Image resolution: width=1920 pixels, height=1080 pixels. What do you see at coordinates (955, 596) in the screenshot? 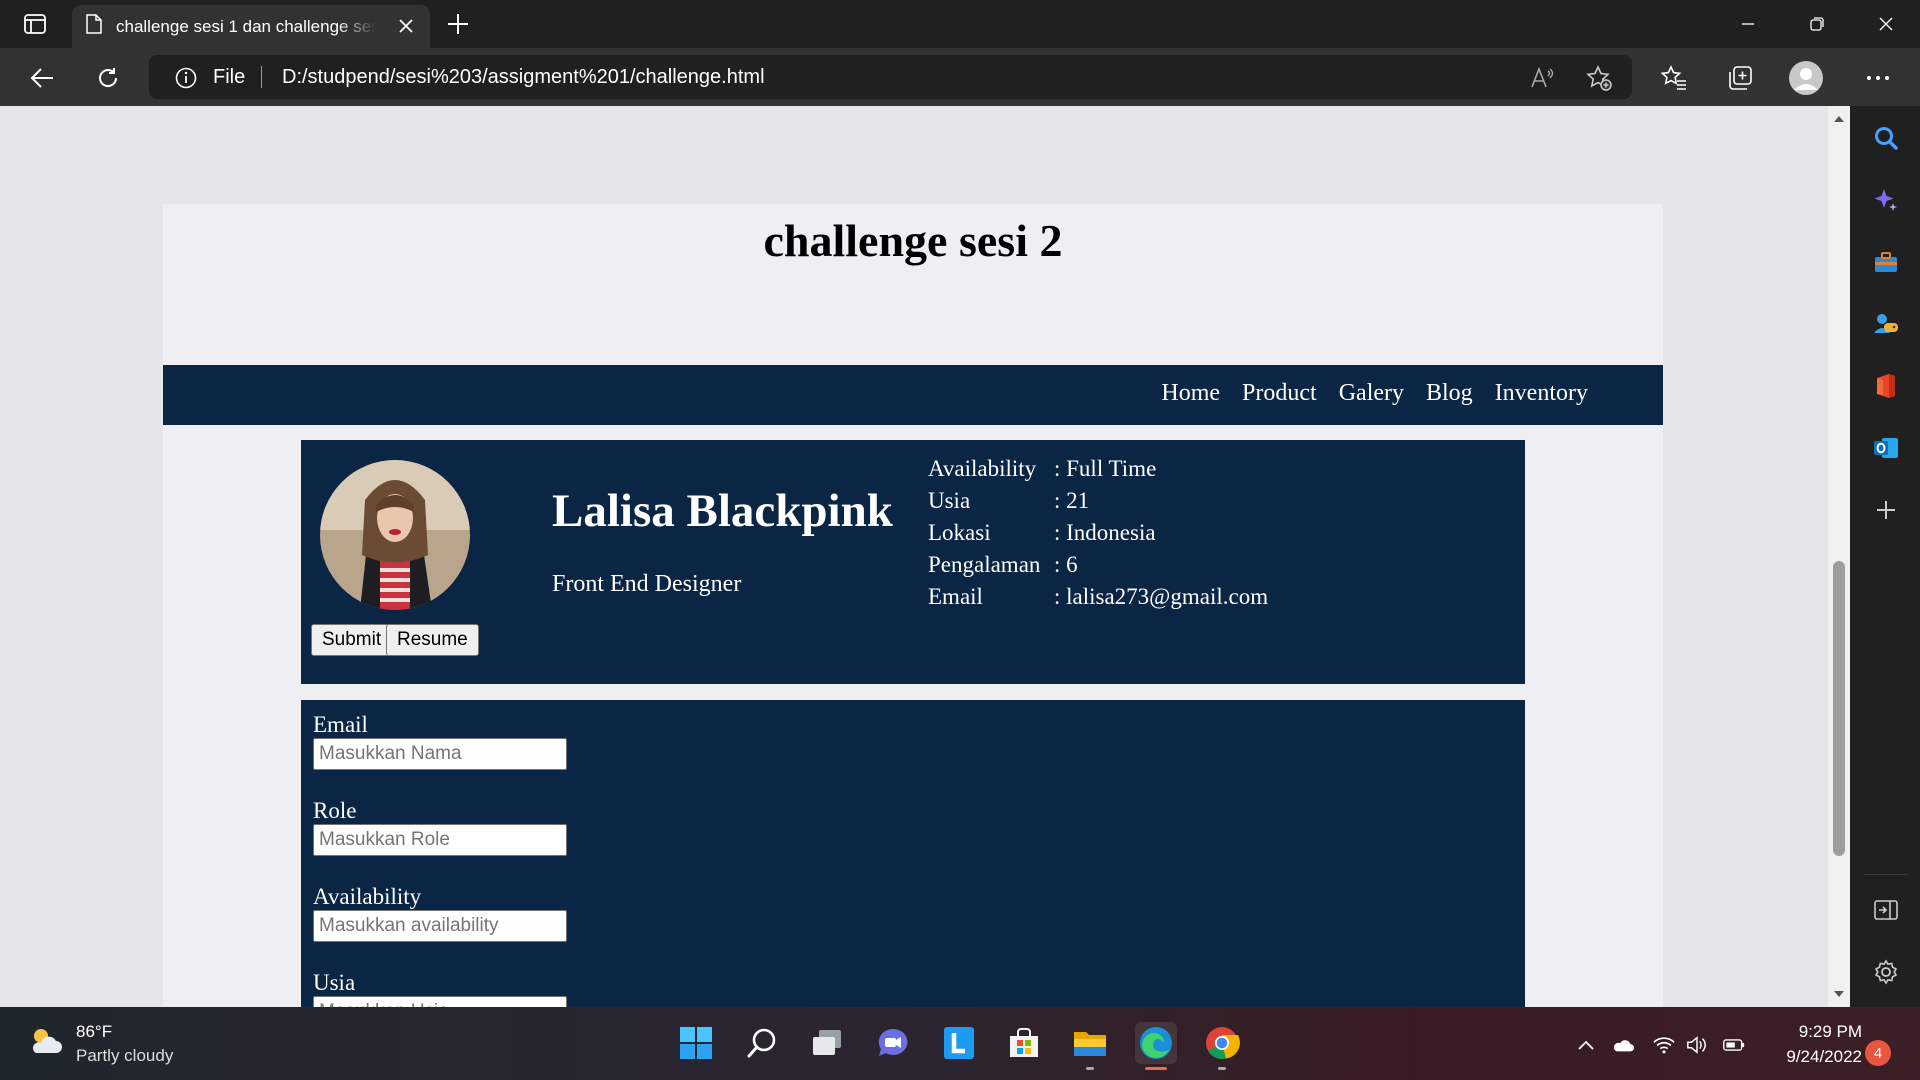
I see `info-label: Email` at bounding box center [955, 596].